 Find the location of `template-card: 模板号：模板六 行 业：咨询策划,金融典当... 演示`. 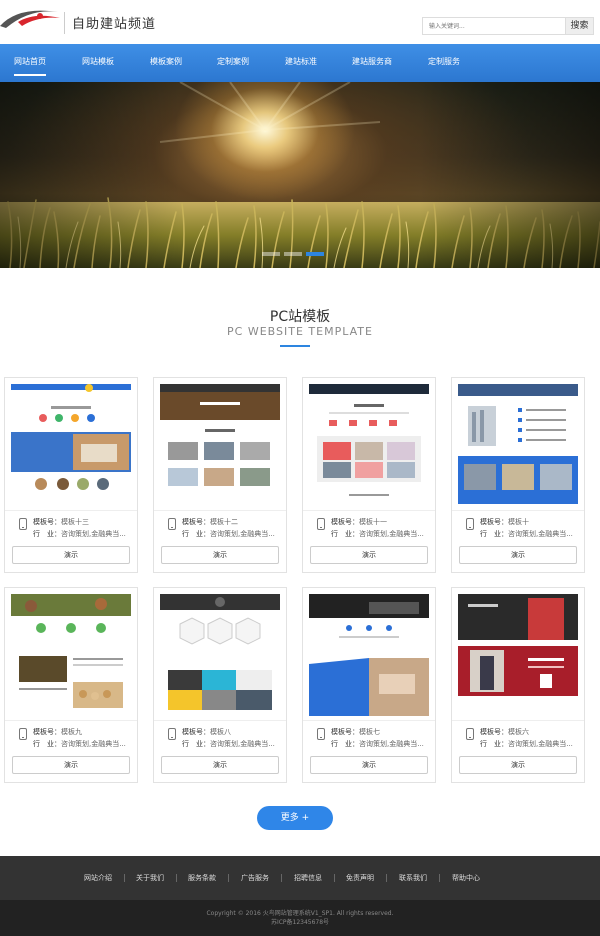

template-card: 模板号：模板六 行 业：咨询策划,金融典当... 演示 is located at coordinates (518, 685).